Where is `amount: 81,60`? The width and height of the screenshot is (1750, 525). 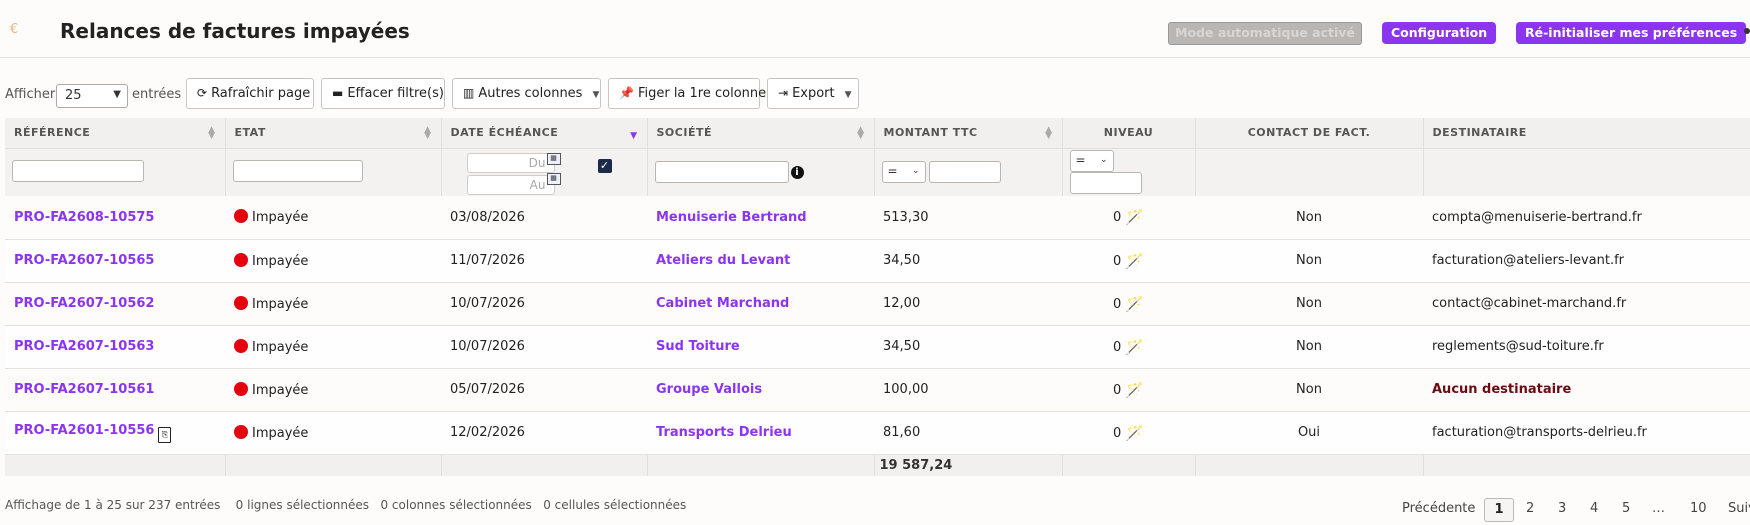
amount: 81,60 is located at coordinates (968, 433).